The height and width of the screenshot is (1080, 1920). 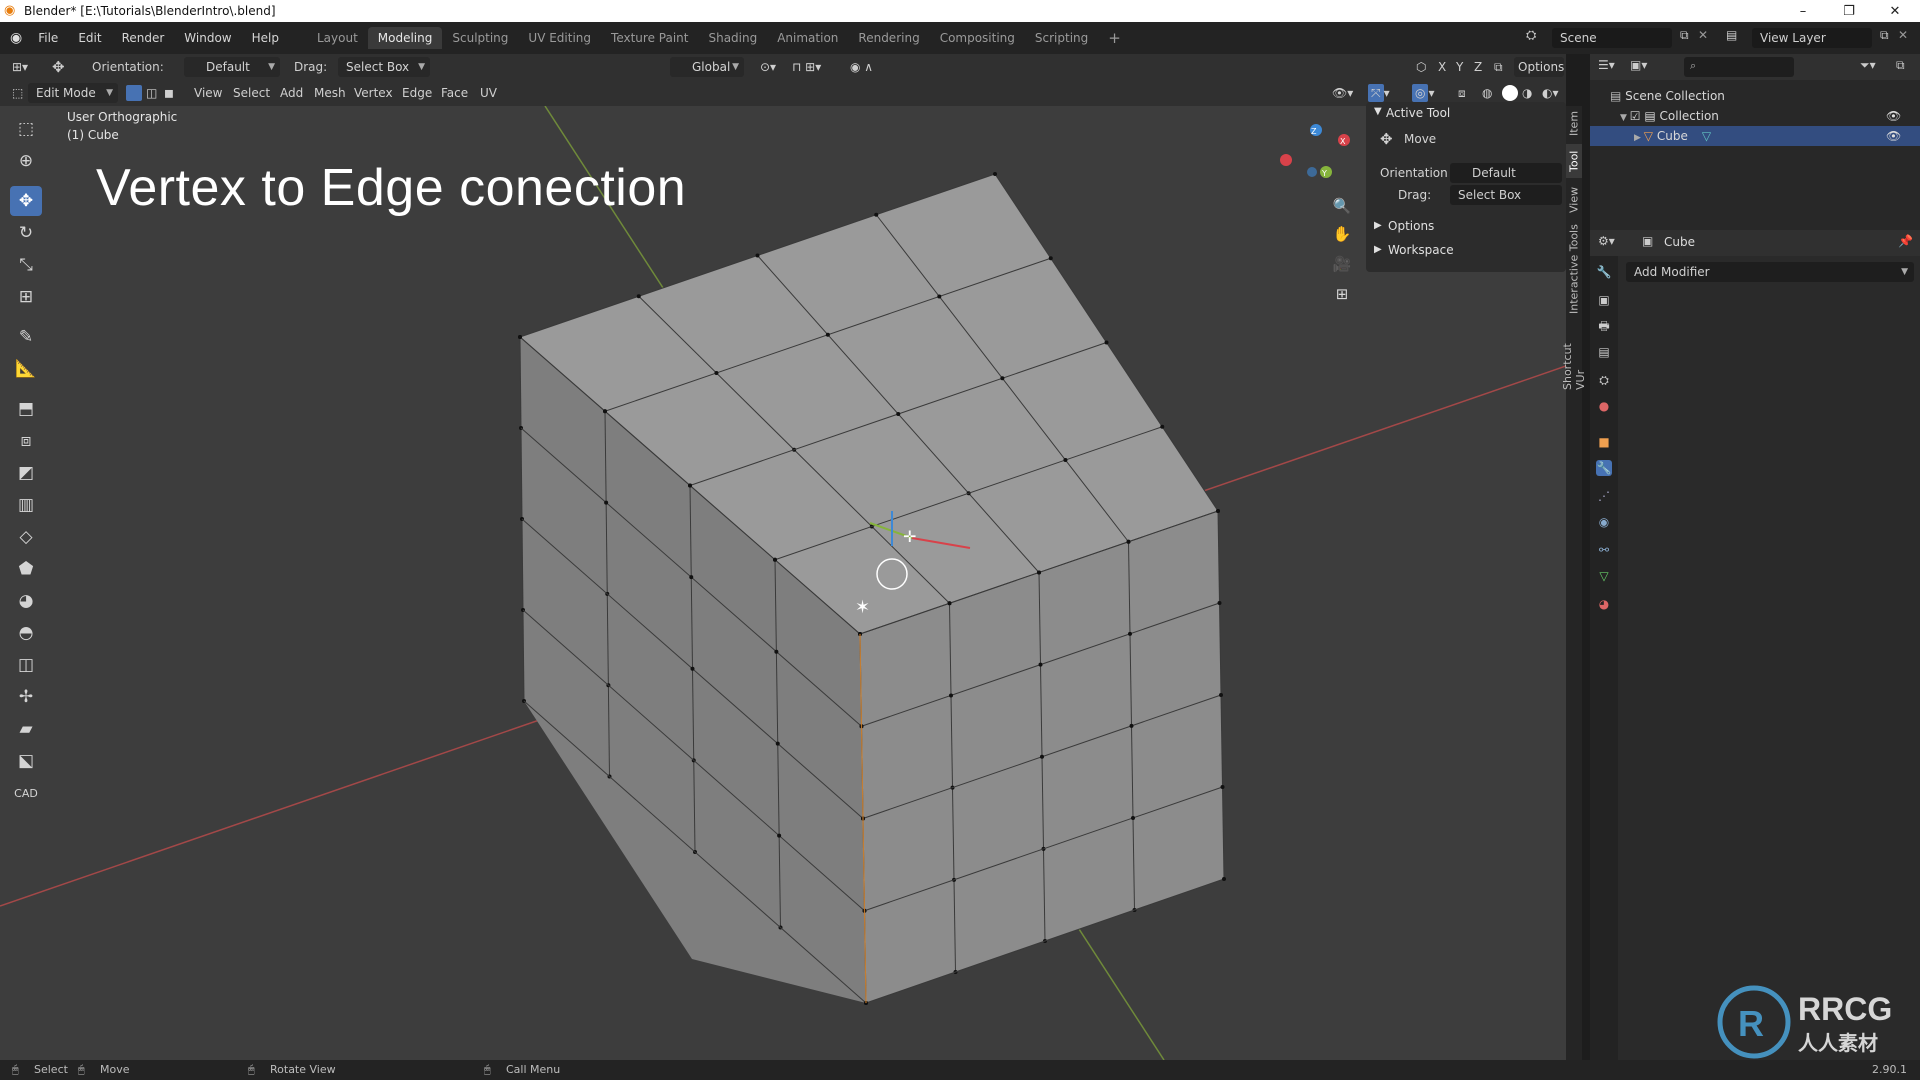 What do you see at coordinates (1604, 300) in the screenshot?
I see `render-properties-icon: ▣` at bounding box center [1604, 300].